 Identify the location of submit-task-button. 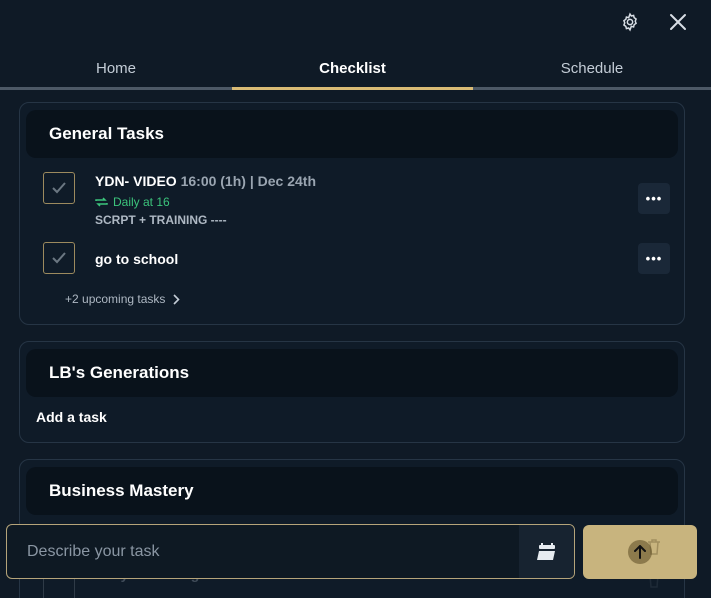
(640, 552).